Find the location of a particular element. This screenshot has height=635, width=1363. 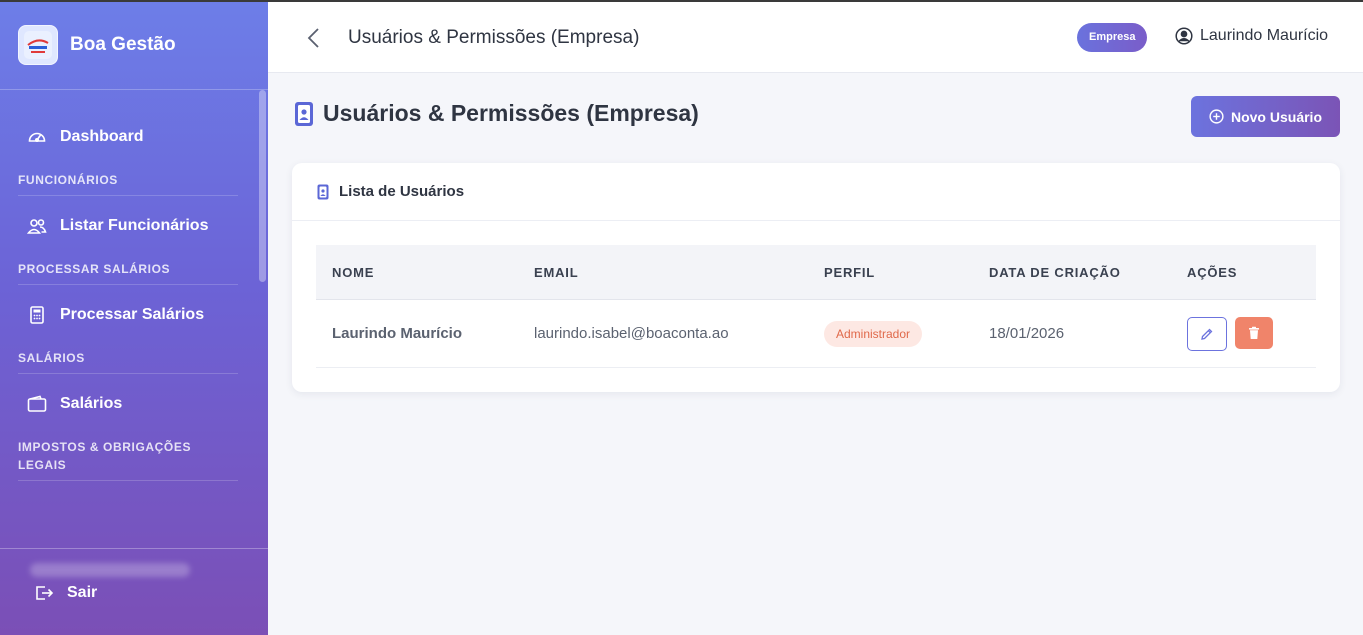

column-header: EMAIL is located at coordinates (556, 272).